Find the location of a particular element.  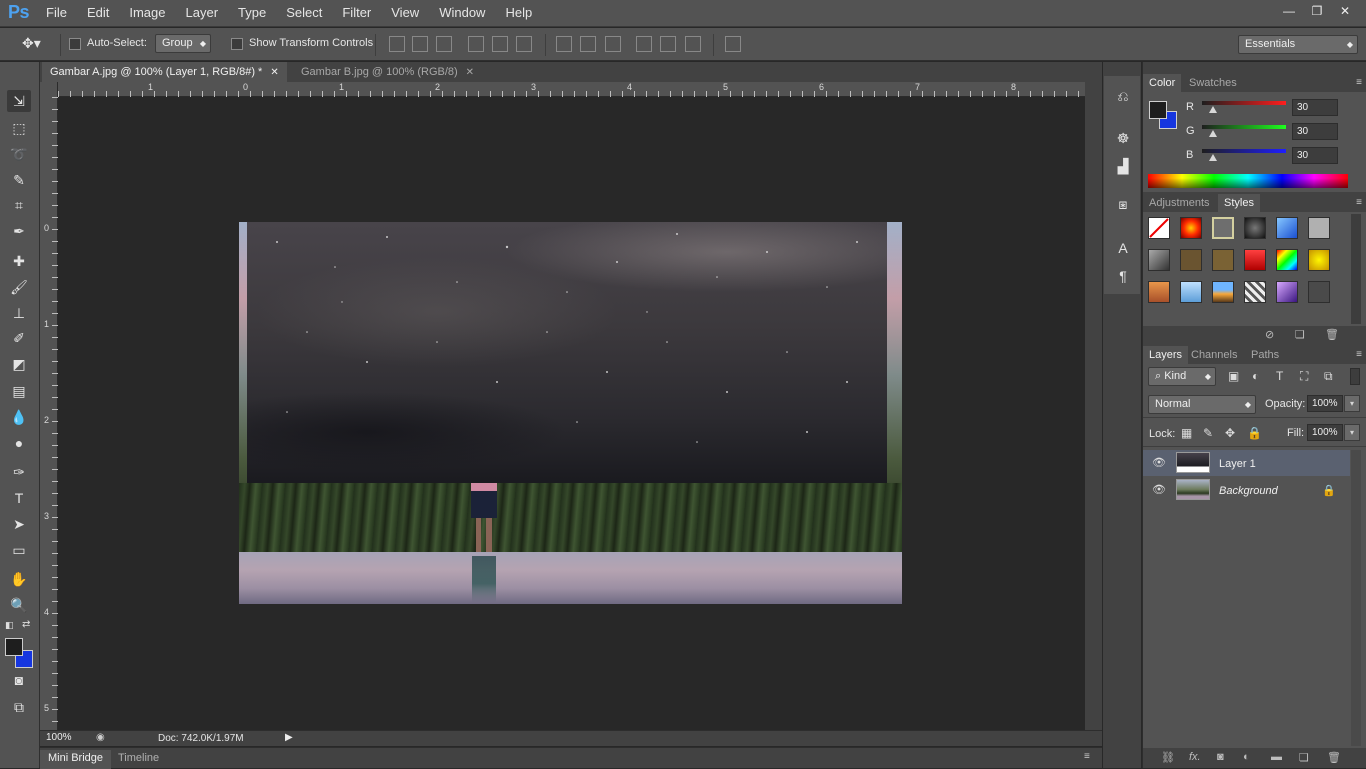

align-left-icon is located at coordinates (476, 44).